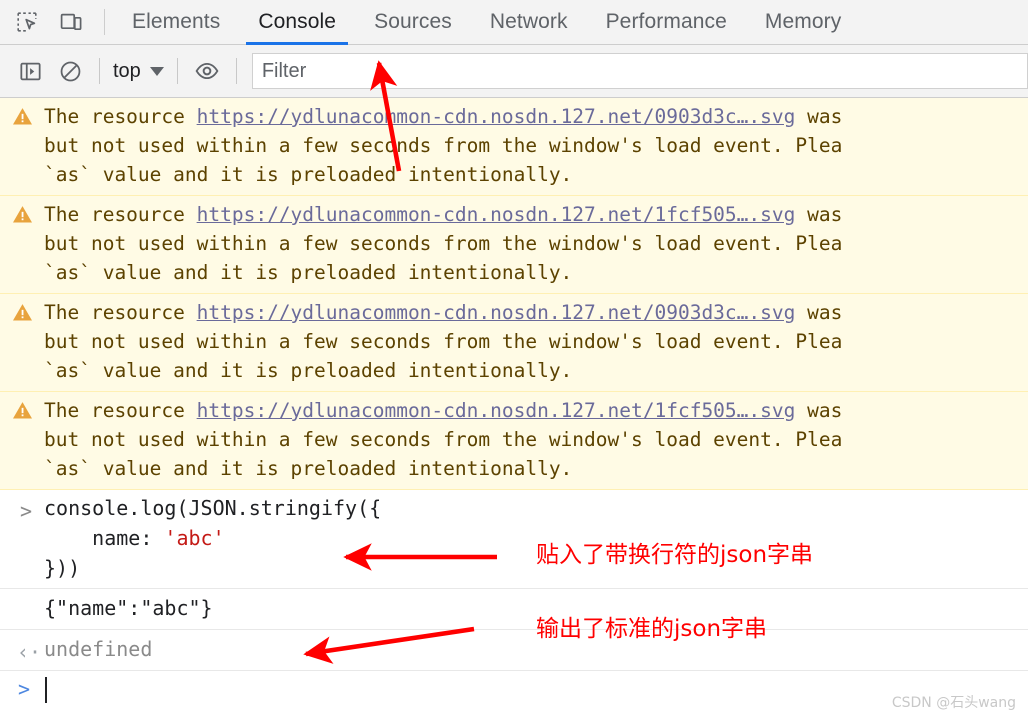 This screenshot has width=1028, height=720. What do you see at coordinates (213, 508) in the screenshot?
I see `command-line-1: console.log(JSON.stringify({` at bounding box center [213, 508].